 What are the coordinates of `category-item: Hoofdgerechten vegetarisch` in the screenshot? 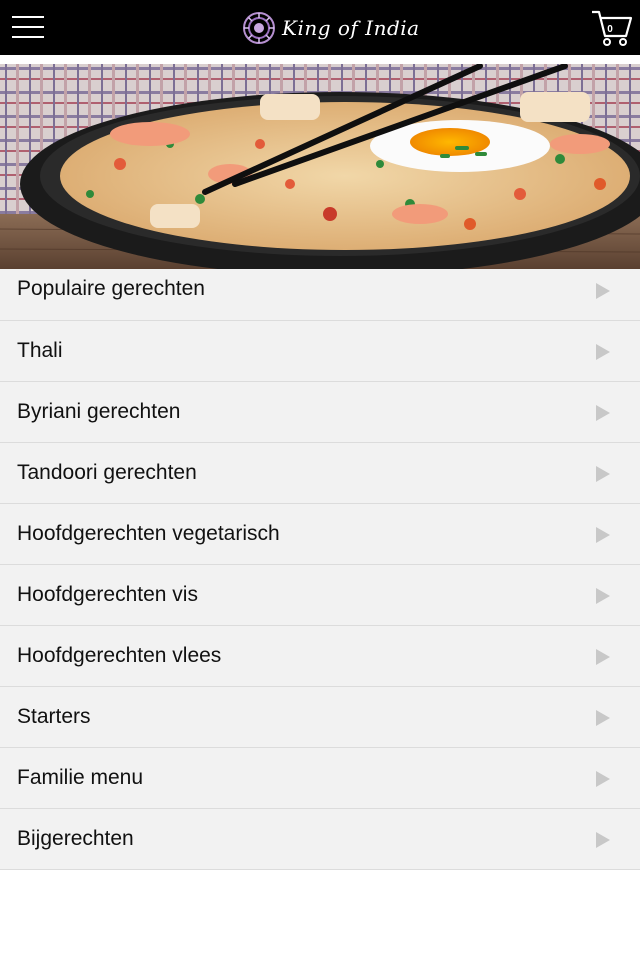 It's located at (320, 534).